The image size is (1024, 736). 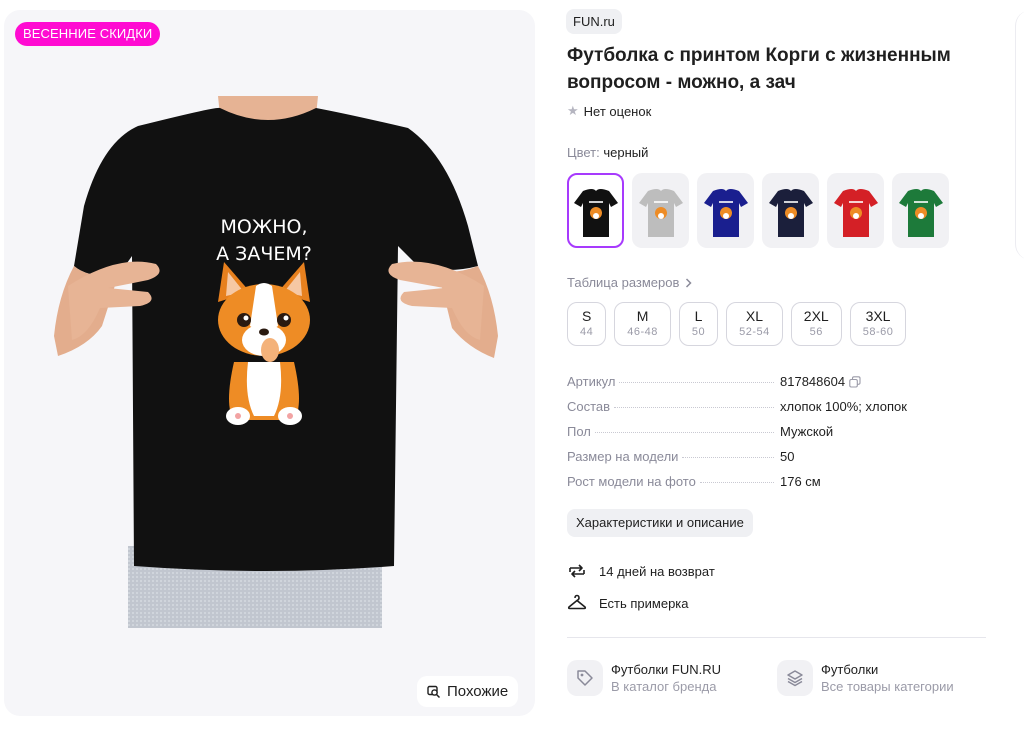 What do you see at coordinates (644, 678) in the screenshot?
I see `brand-catalog-link: Футболки FUN.RU В каталог бренда` at bounding box center [644, 678].